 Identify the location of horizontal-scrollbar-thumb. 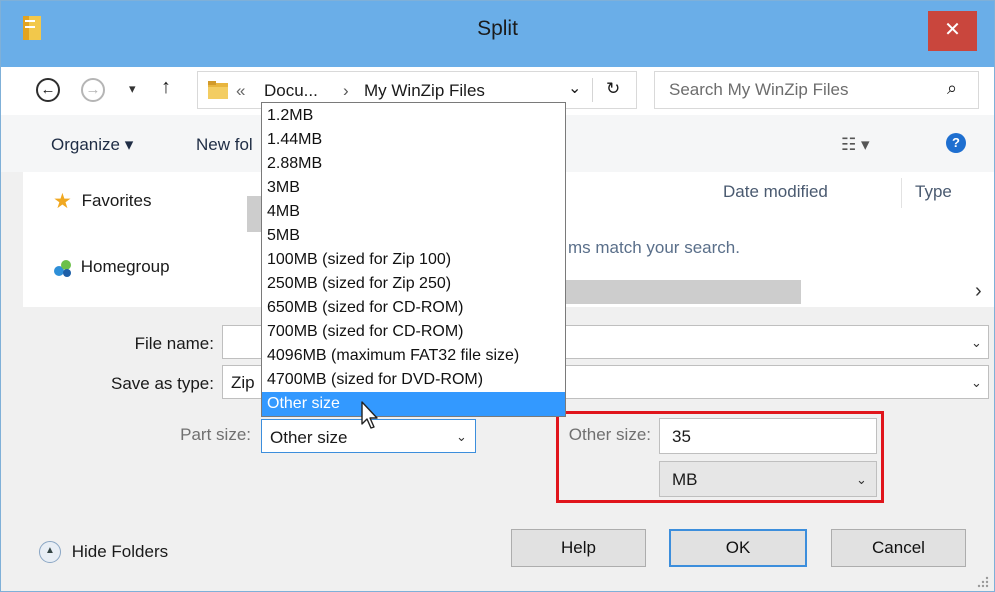
(682, 292).